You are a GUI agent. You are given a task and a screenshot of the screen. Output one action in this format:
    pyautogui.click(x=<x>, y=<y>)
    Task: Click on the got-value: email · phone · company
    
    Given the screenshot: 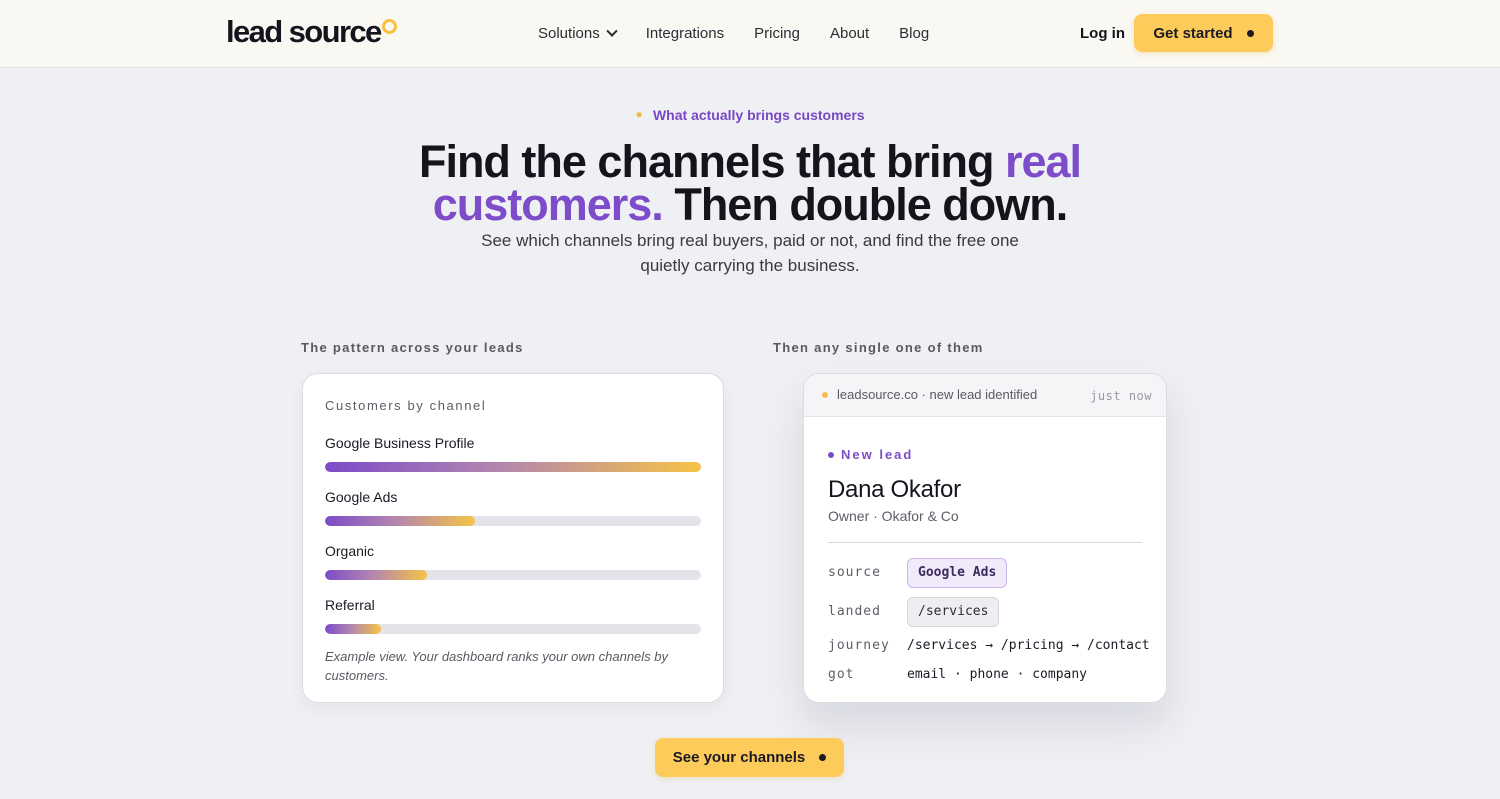 What is the action you would take?
    pyautogui.click(x=997, y=674)
    